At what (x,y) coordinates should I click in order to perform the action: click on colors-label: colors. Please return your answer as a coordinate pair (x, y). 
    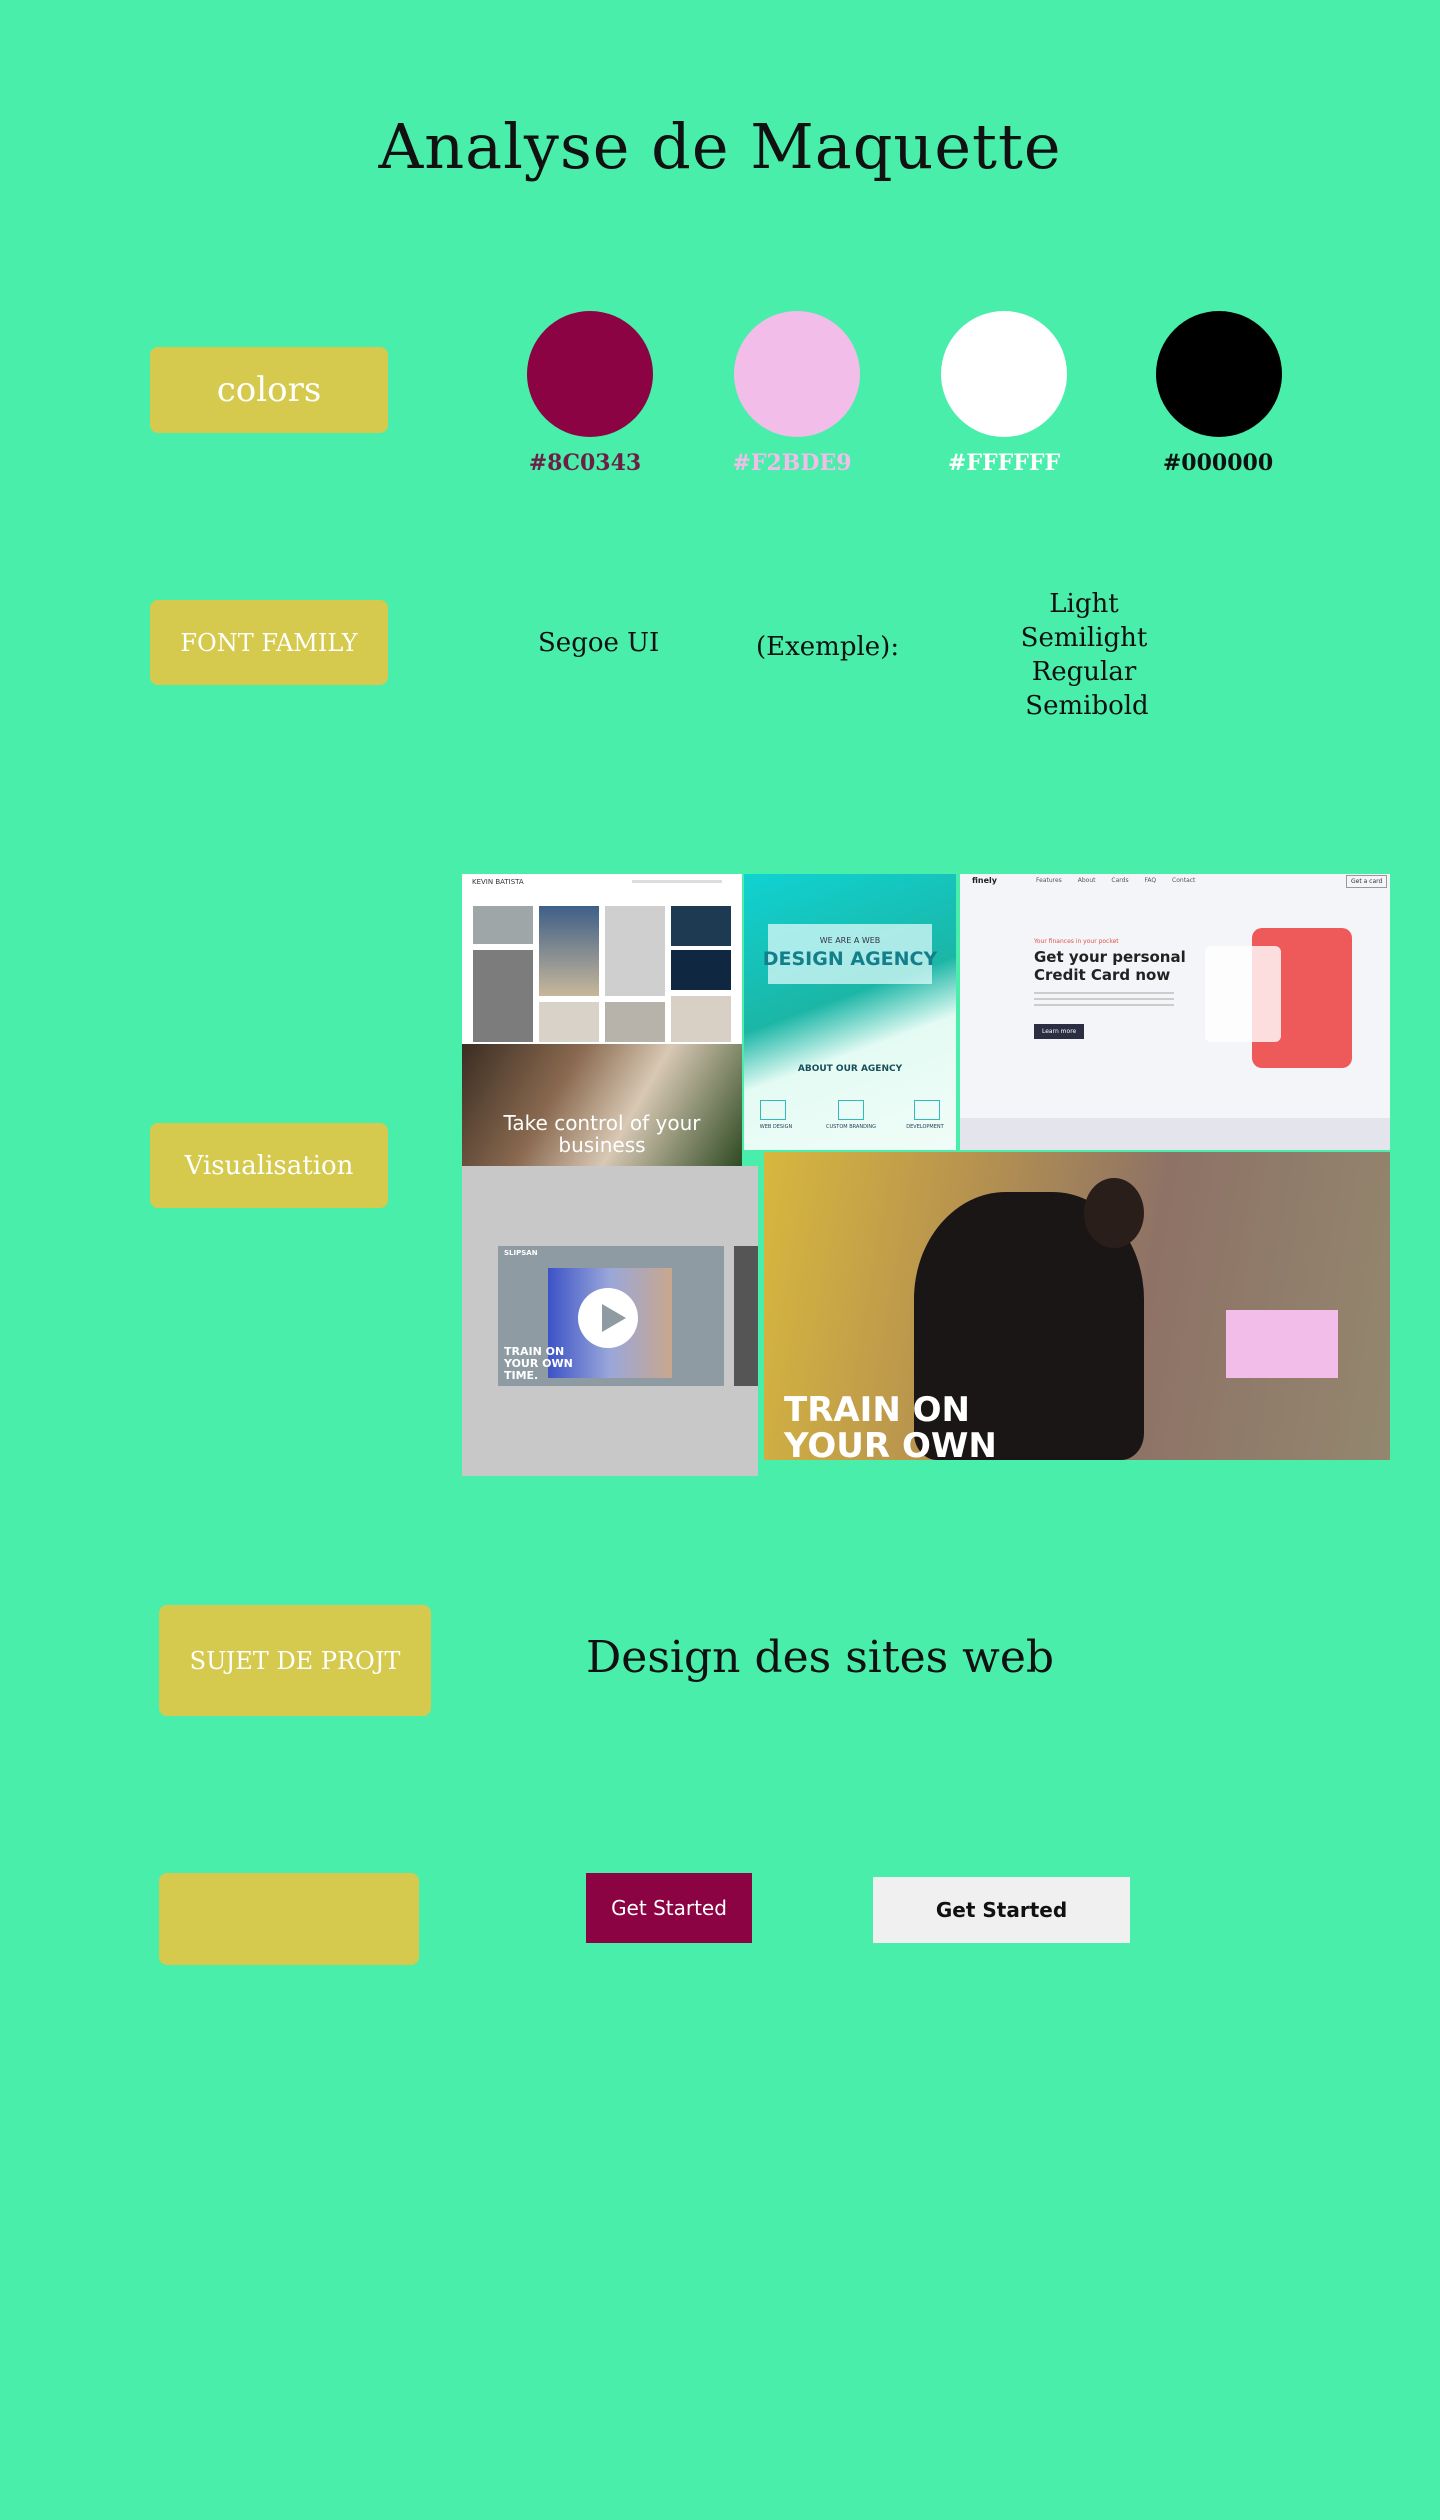
    Looking at the image, I should click on (269, 390).